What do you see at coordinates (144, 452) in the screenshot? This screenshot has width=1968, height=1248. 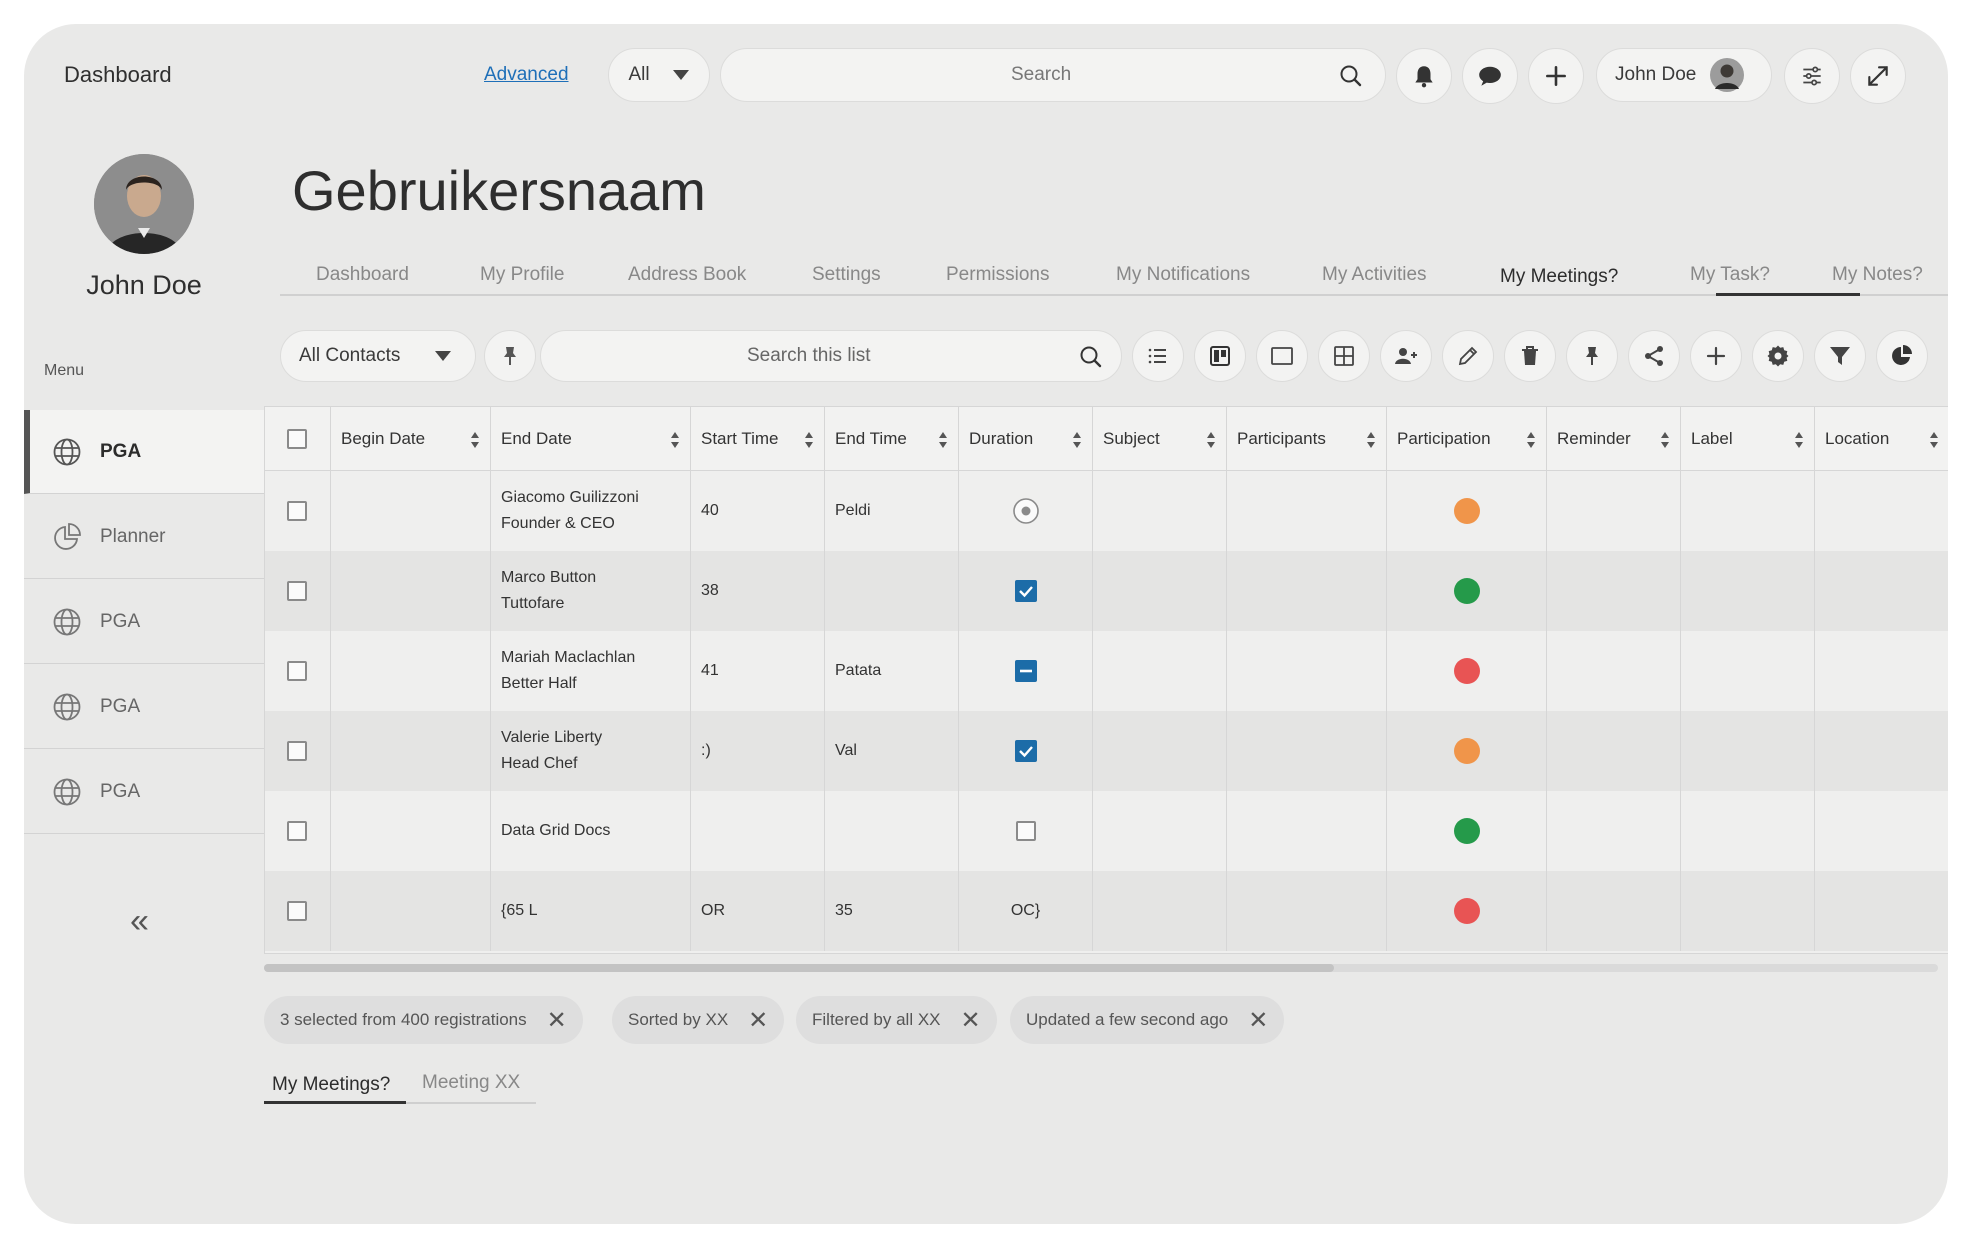 I see `sidebar-item-pga: PGA` at bounding box center [144, 452].